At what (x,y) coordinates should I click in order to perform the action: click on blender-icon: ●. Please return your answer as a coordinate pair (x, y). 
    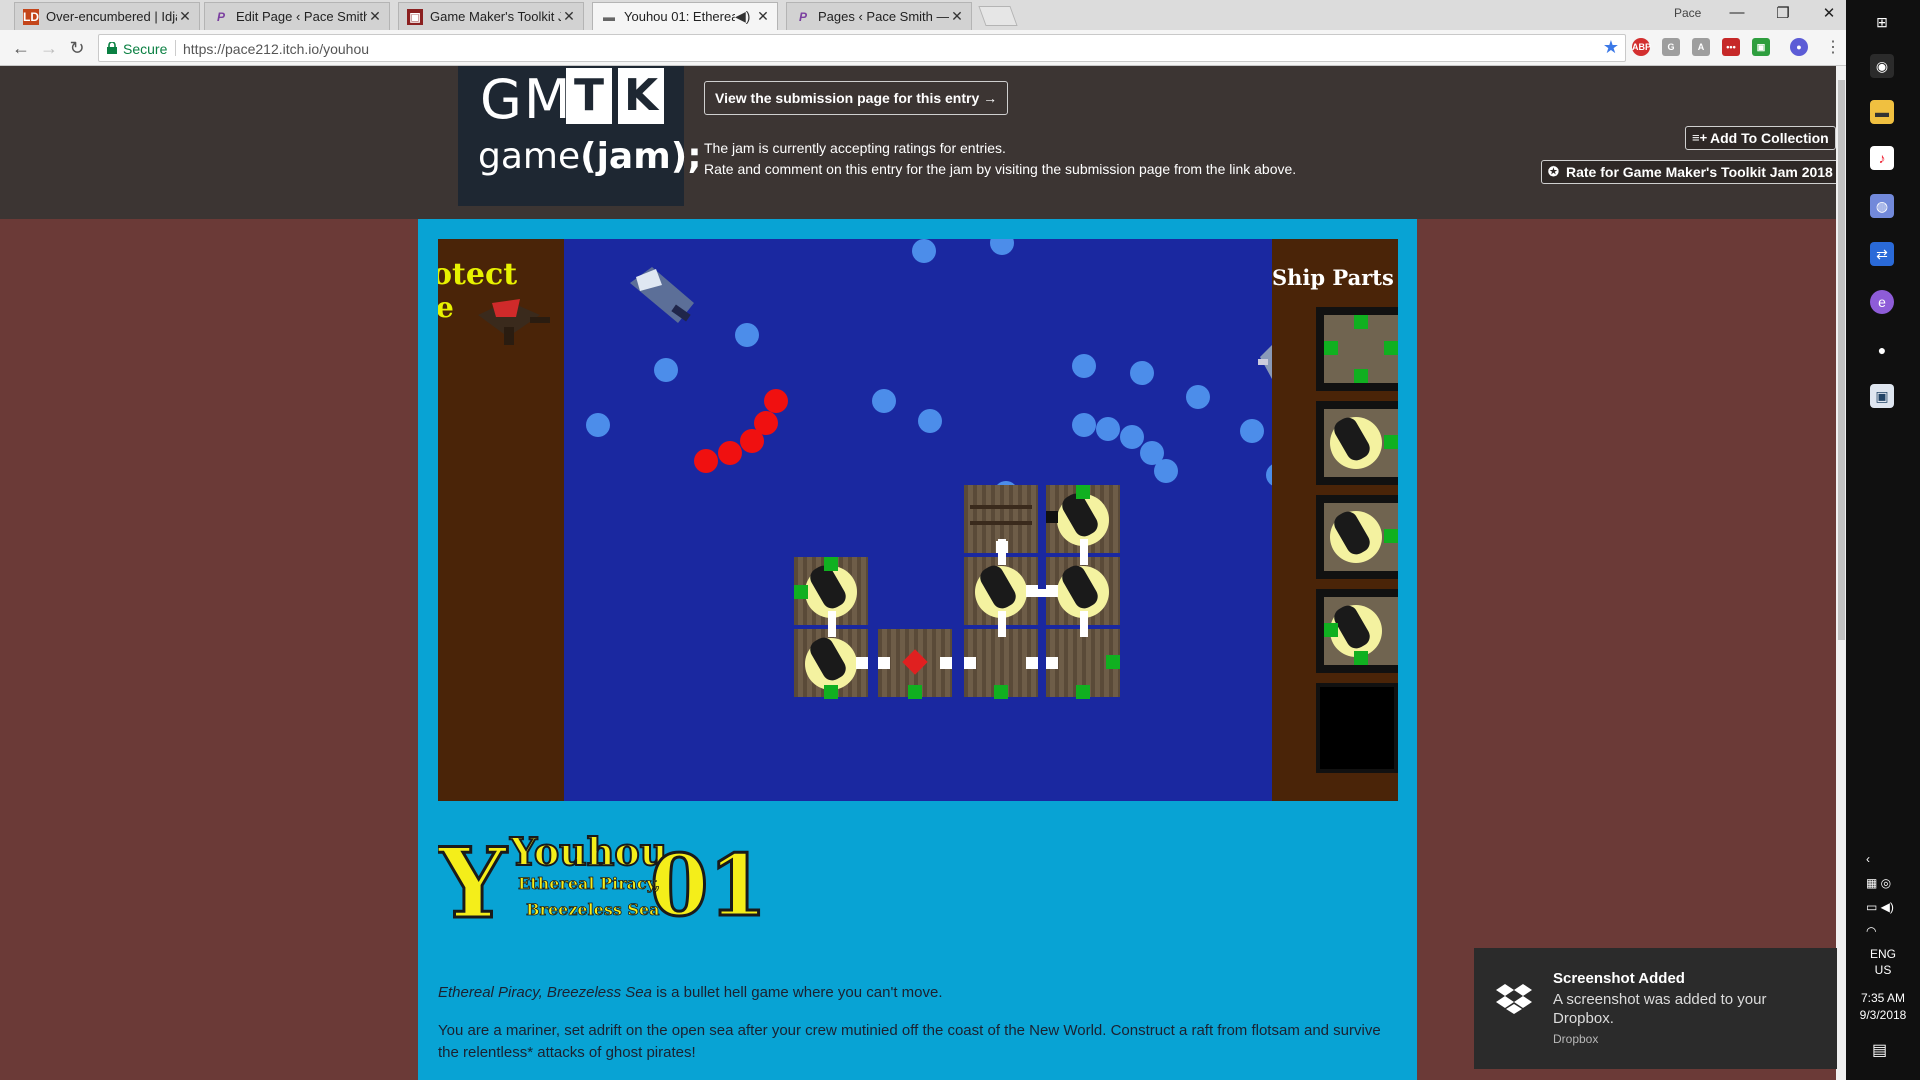
    Looking at the image, I should click on (1882, 350).